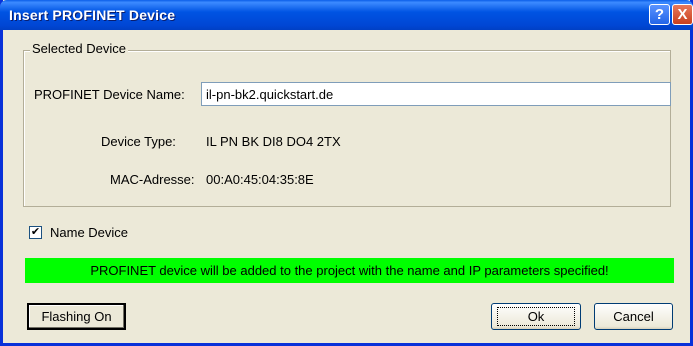 Image resolution: width=693 pixels, height=346 pixels. I want to click on help-icon: ?, so click(659, 14).